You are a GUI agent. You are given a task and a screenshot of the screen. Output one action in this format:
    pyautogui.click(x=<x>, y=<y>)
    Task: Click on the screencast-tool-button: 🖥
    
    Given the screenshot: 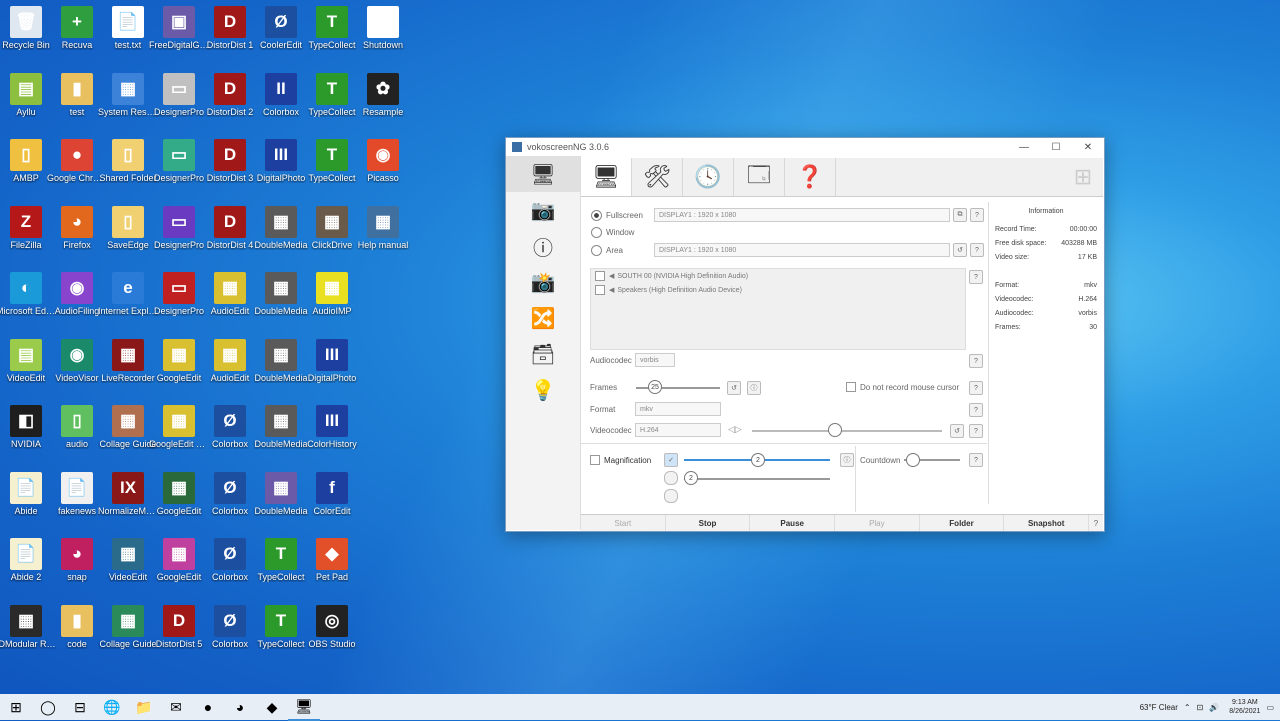 What is the action you would take?
    pyautogui.click(x=543, y=174)
    